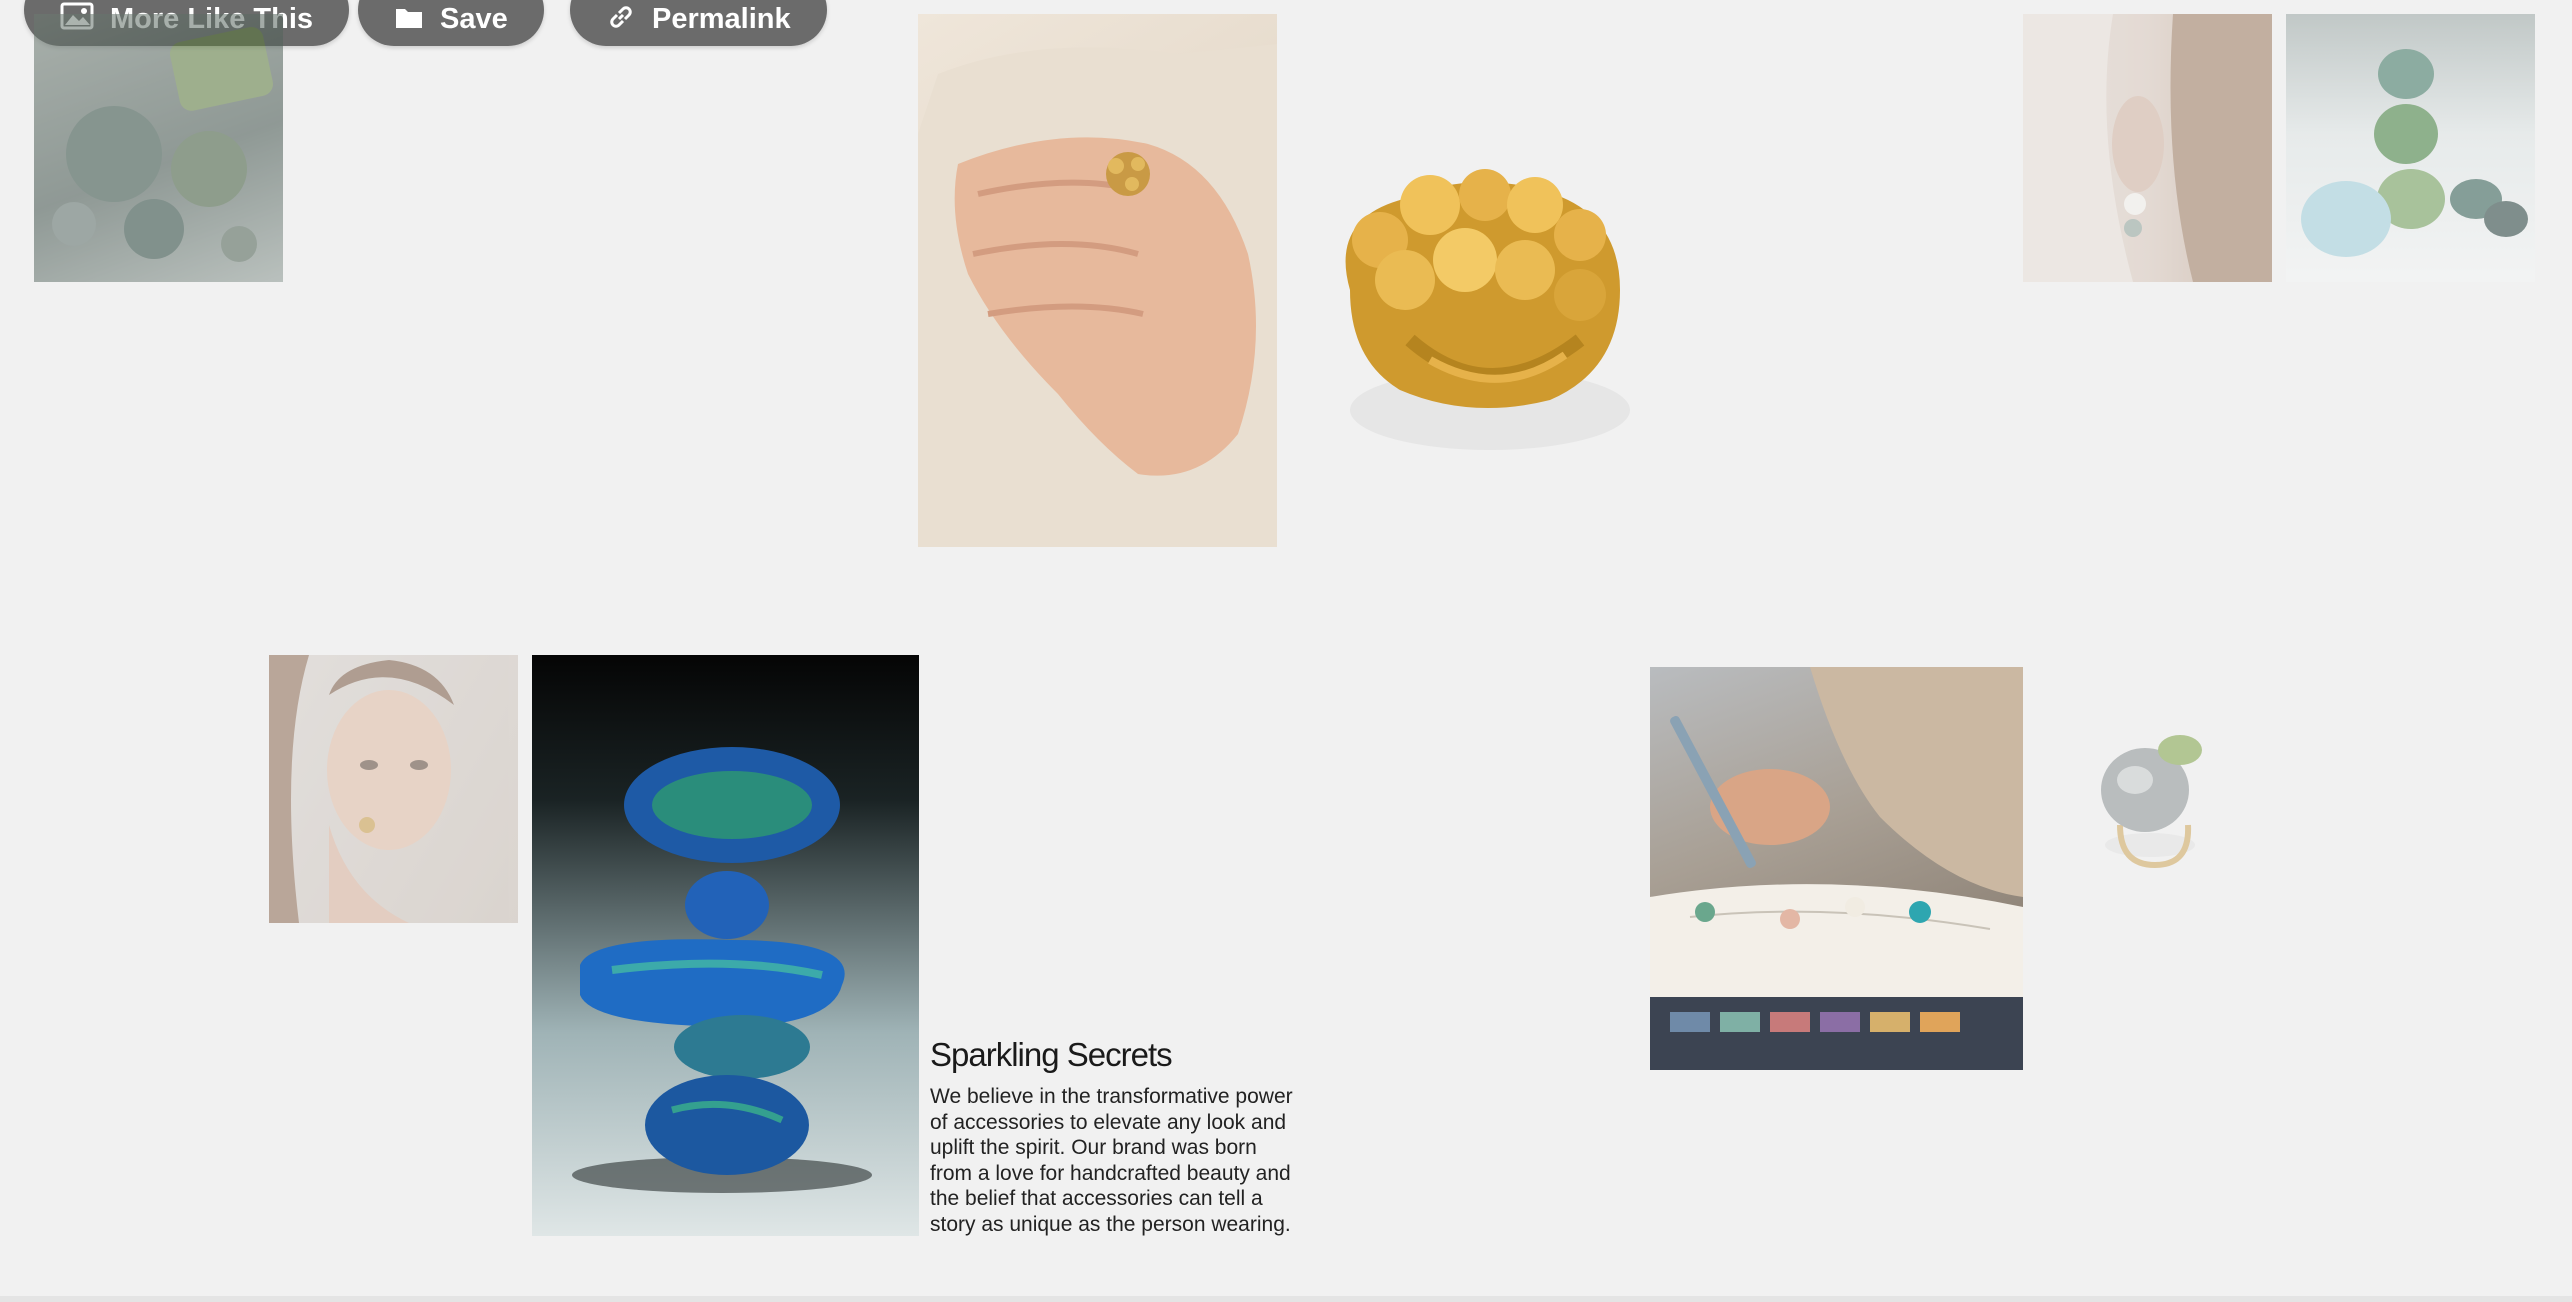 The width and height of the screenshot is (2572, 1302). I want to click on permalink-button: Permalink, so click(698, 23).